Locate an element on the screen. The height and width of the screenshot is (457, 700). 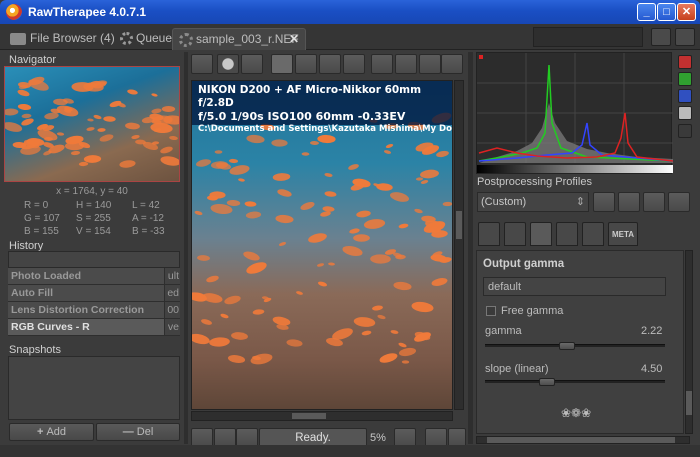
hand-tool-icon is located at coordinates (282, 64).